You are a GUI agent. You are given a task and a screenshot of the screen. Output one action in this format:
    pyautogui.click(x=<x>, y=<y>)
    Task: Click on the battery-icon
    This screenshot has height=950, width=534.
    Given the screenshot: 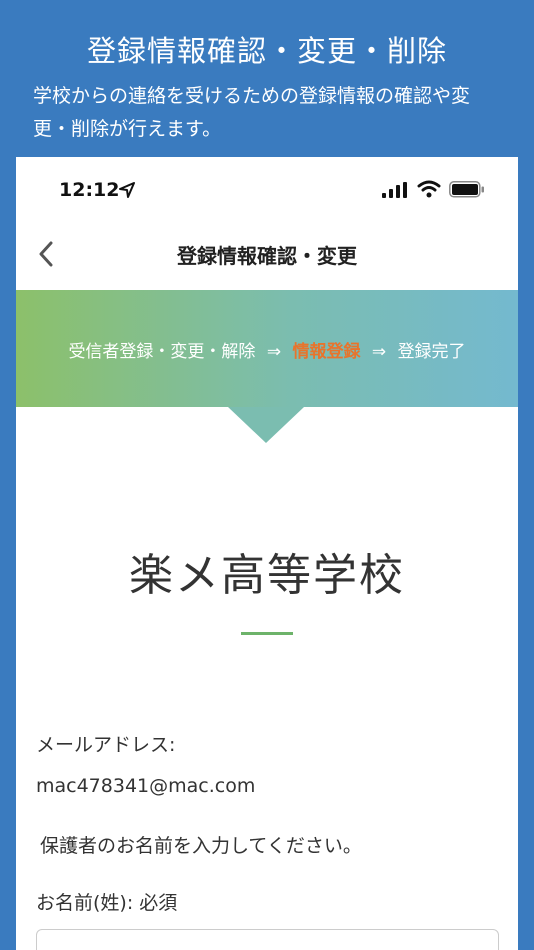 What is the action you would take?
    pyautogui.click(x=466, y=189)
    